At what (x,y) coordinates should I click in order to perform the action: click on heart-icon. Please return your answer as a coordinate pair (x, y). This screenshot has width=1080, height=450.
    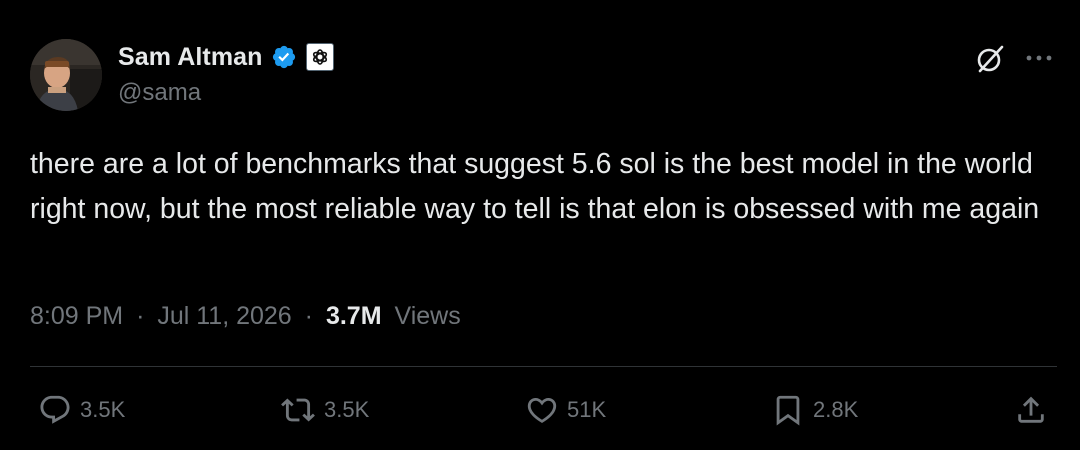
    Looking at the image, I should click on (542, 410).